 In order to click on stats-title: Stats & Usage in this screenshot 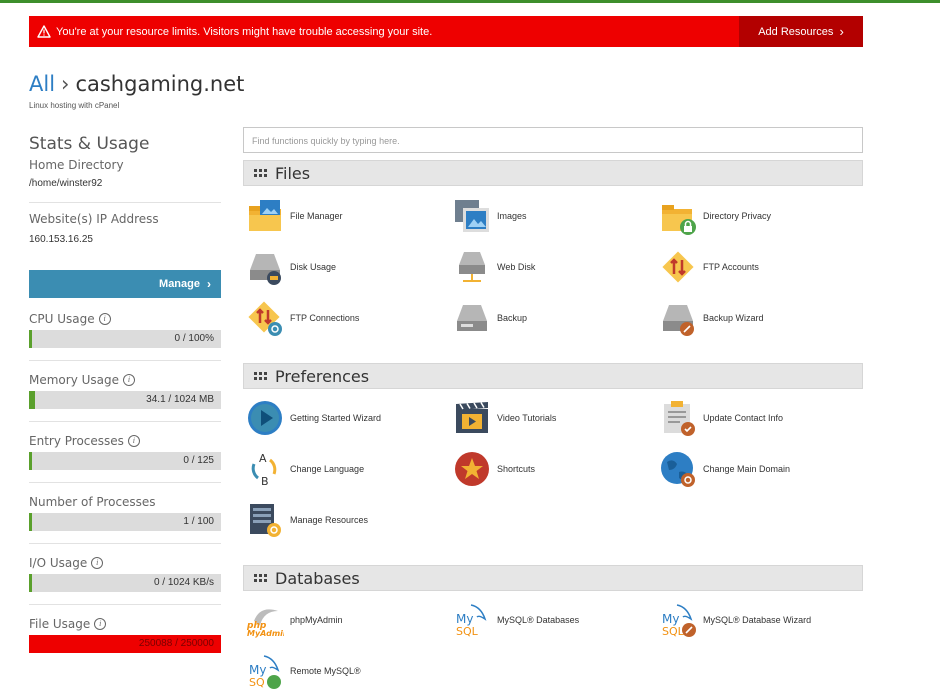, I will do `click(89, 144)`.